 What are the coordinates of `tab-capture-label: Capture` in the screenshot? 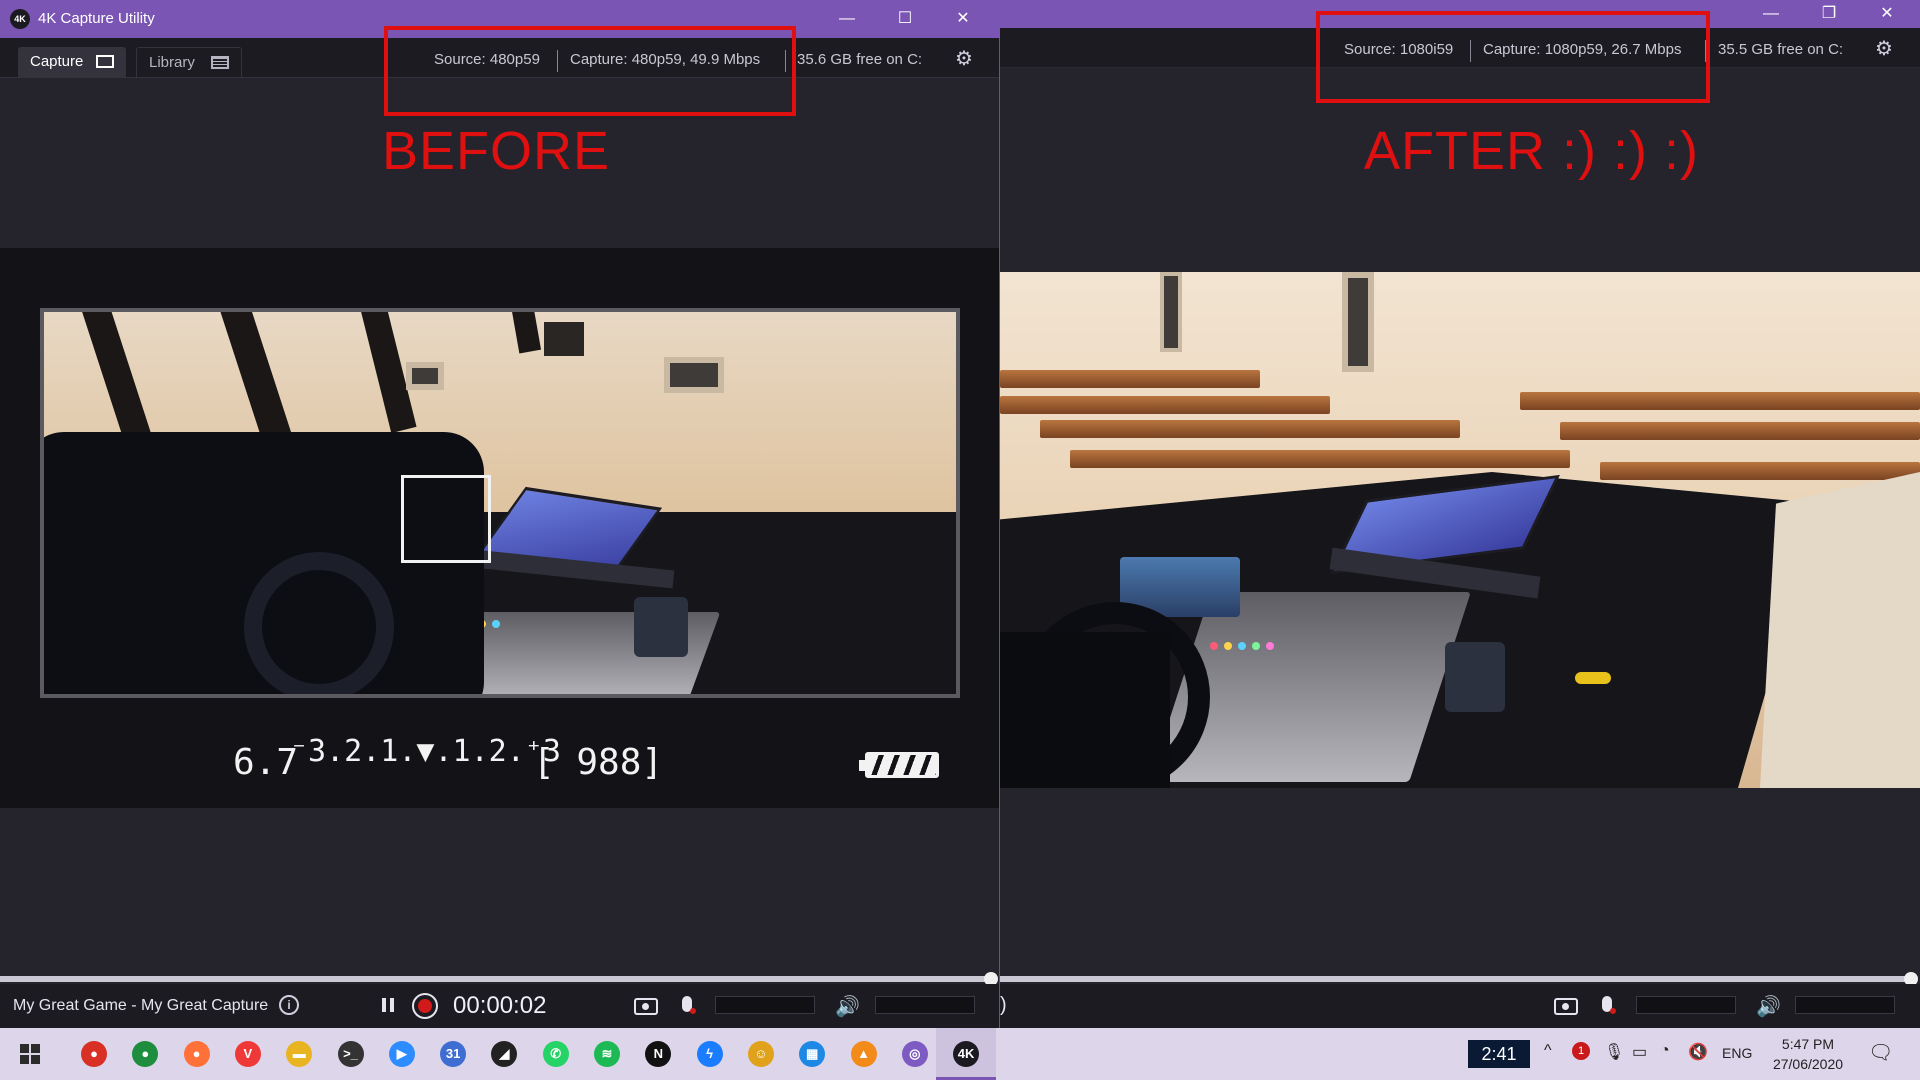 It's located at (57, 61).